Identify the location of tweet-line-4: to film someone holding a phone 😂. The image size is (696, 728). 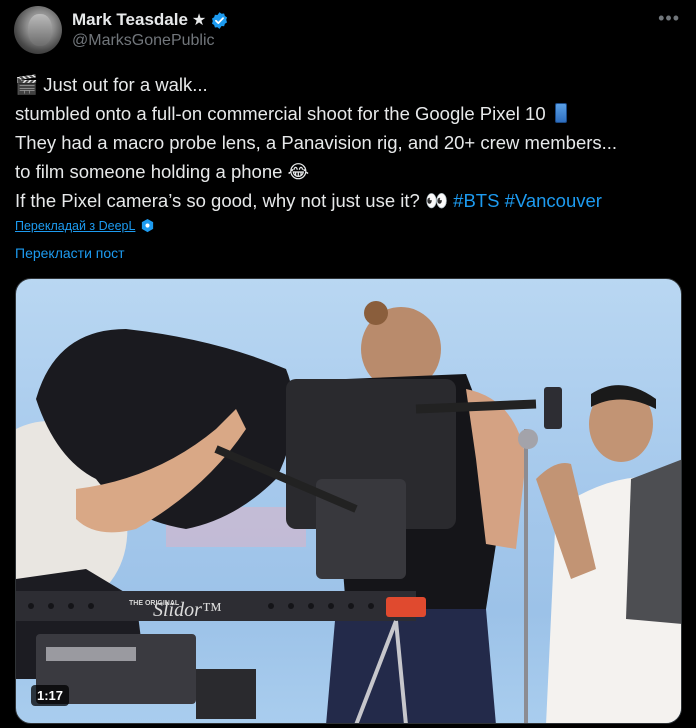
(350, 171).